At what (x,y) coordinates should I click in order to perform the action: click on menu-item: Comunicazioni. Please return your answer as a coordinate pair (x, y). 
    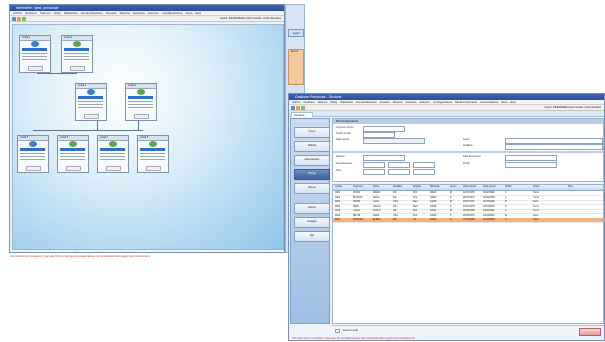
    Looking at the image, I should click on (489, 102).